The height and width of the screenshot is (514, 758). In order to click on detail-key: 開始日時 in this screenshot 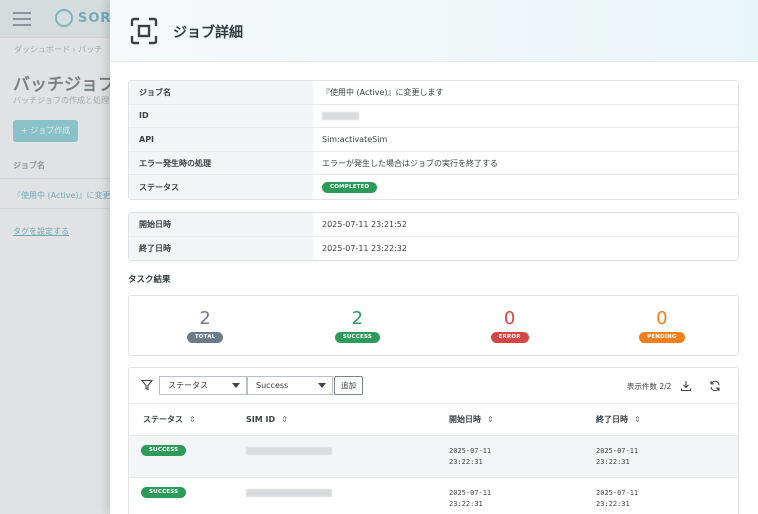, I will do `click(221, 224)`.